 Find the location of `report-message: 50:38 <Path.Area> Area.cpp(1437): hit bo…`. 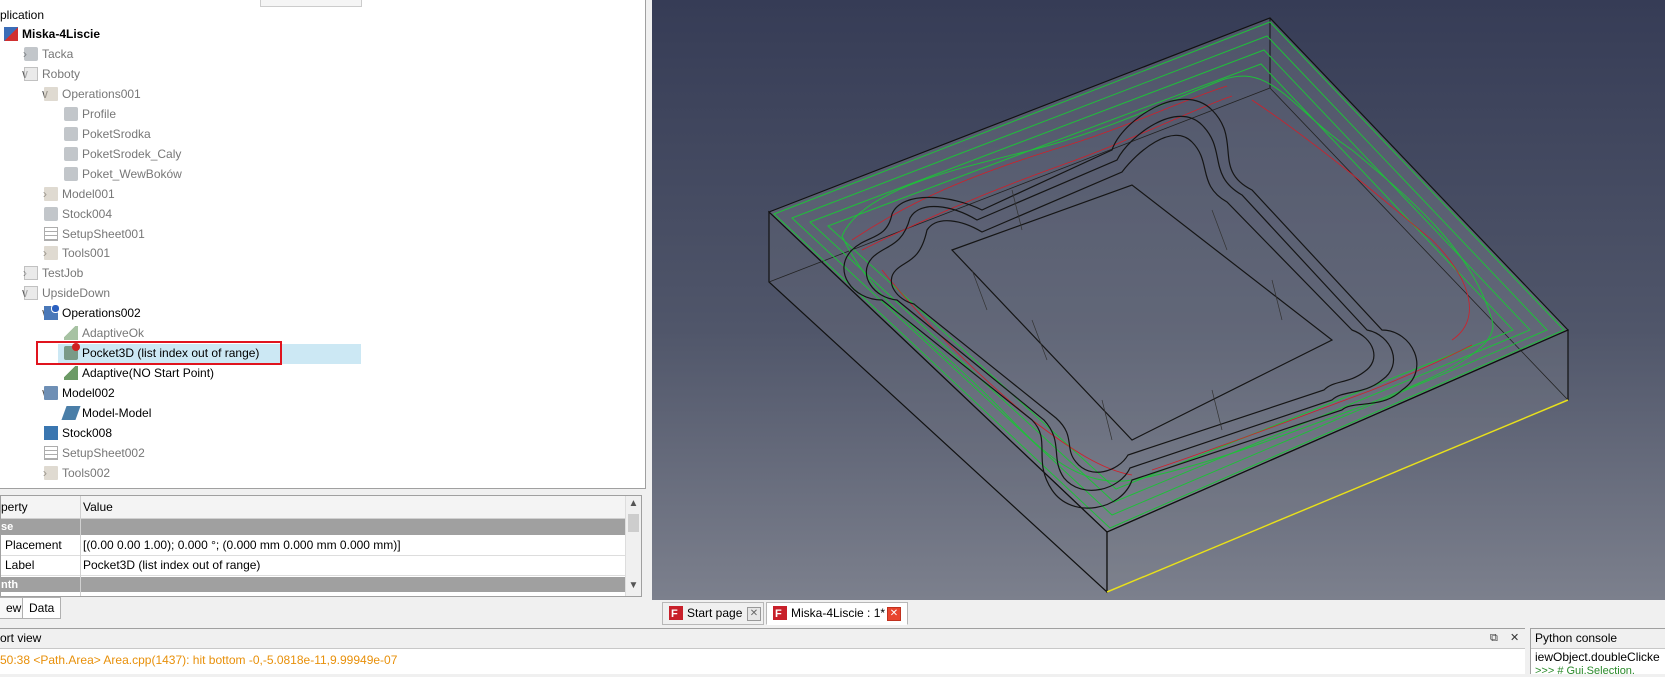

report-message: 50:38 <Path.Area> Area.cpp(1437): hit bo… is located at coordinates (199, 660).